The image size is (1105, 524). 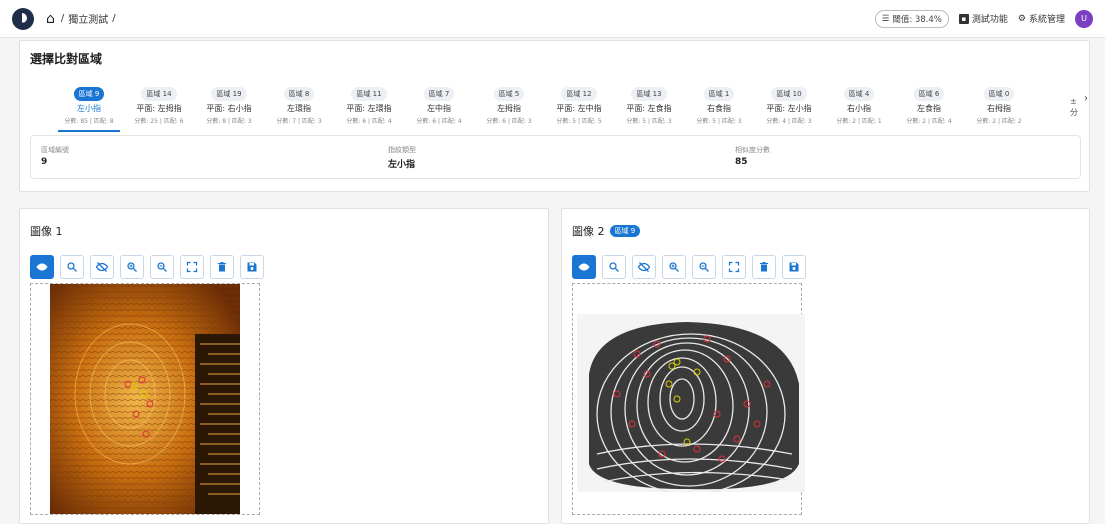 What do you see at coordinates (50, 19) in the screenshot?
I see `home-icon: ⌂` at bounding box center [50, 19].